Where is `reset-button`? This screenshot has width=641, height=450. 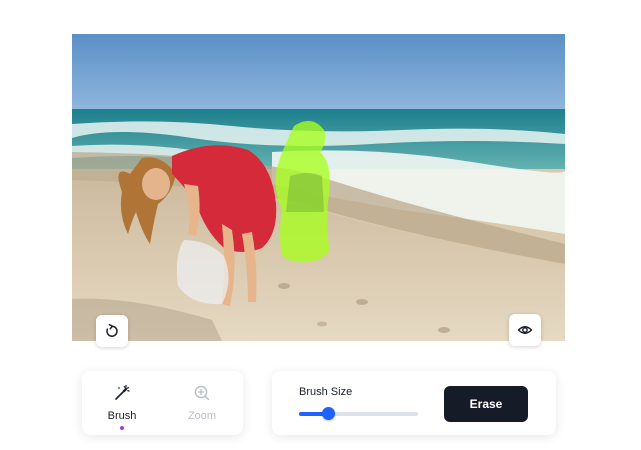
reset-button is located at coordinates (112, 331).